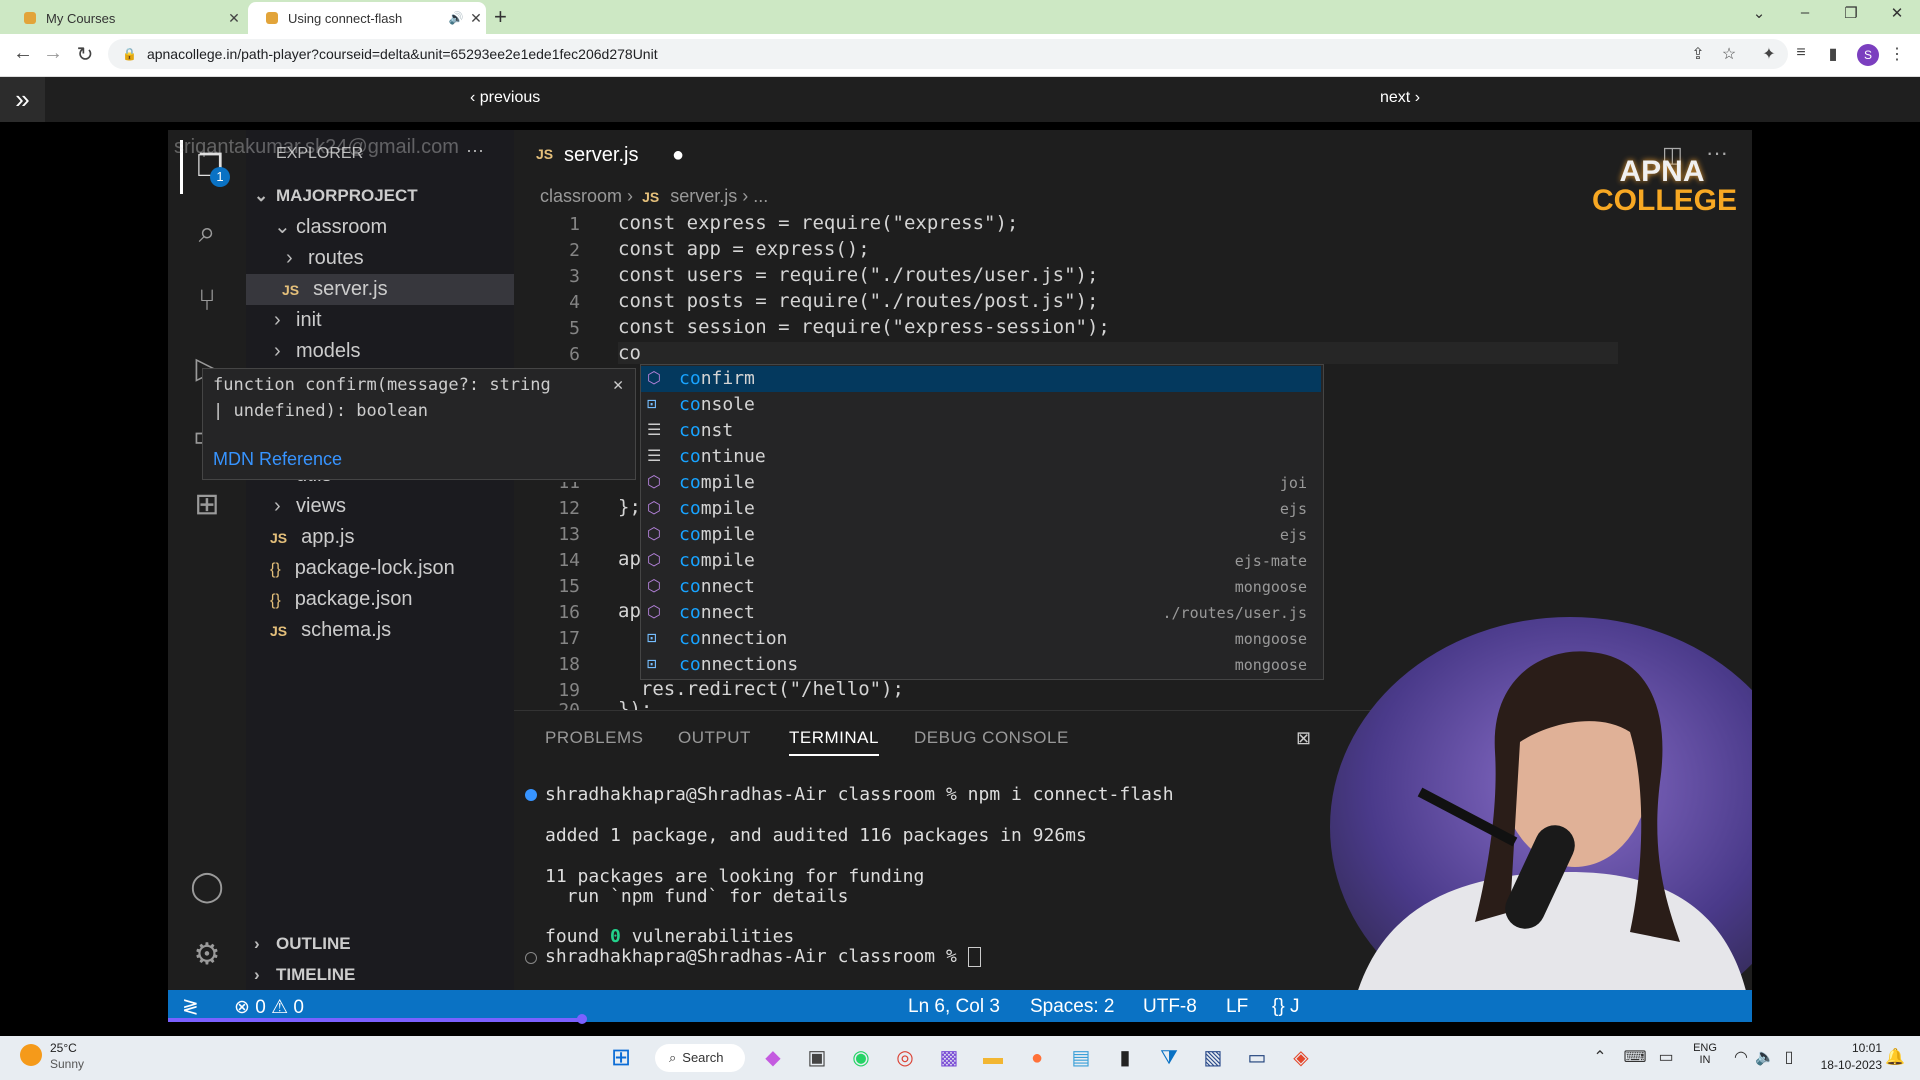  Describe the element at coordinates (1400, 98) in the screenshot. I see `next-unit-link: next ›` at that location.